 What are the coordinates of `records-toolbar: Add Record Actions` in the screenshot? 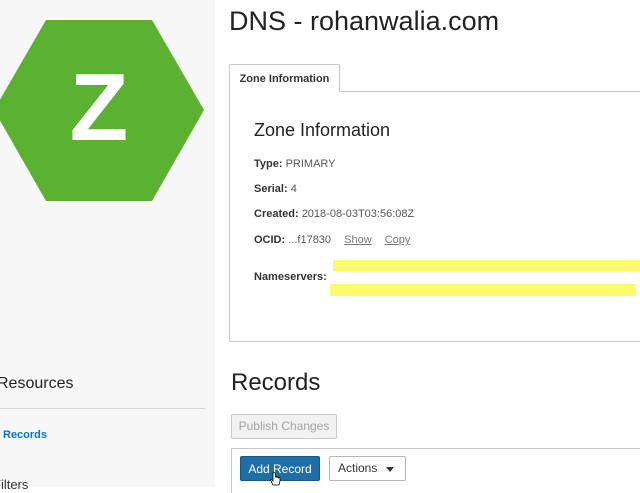 It's located at (435, 470).